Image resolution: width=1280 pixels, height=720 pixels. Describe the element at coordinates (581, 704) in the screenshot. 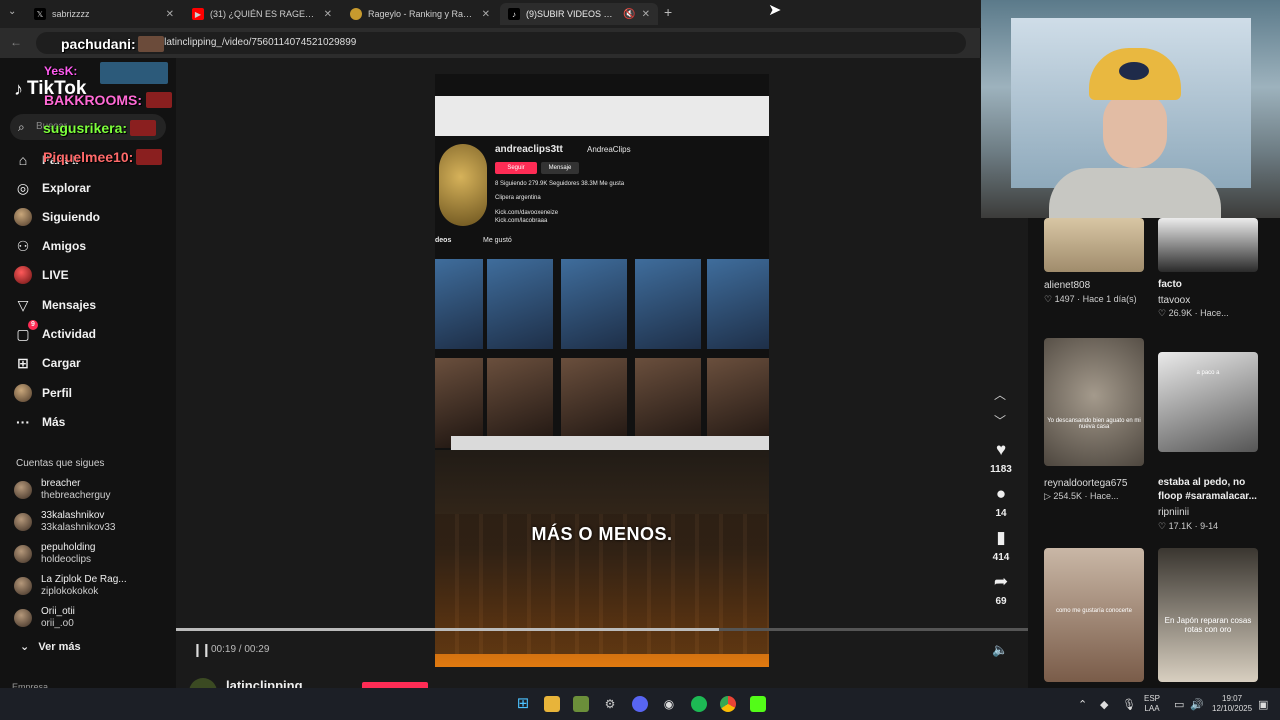

I see `minecraft-icon` at that location.